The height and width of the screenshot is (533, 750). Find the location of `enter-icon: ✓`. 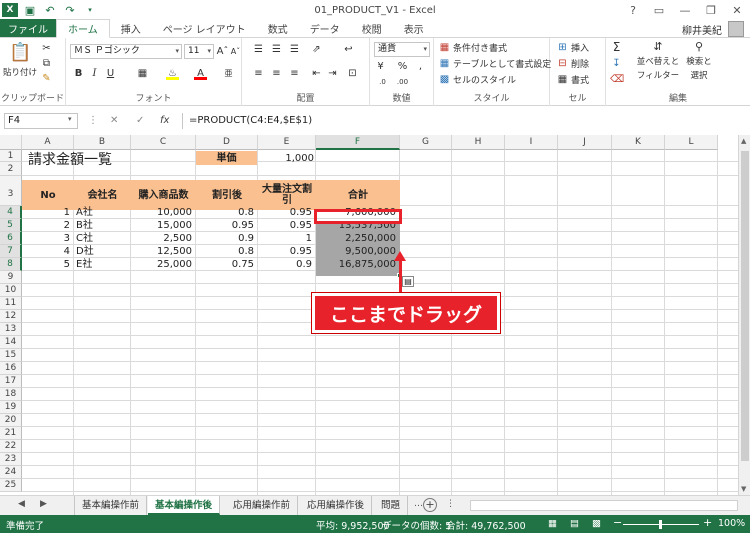

enter-icon: ✓ is located at coordinates (140, 120).